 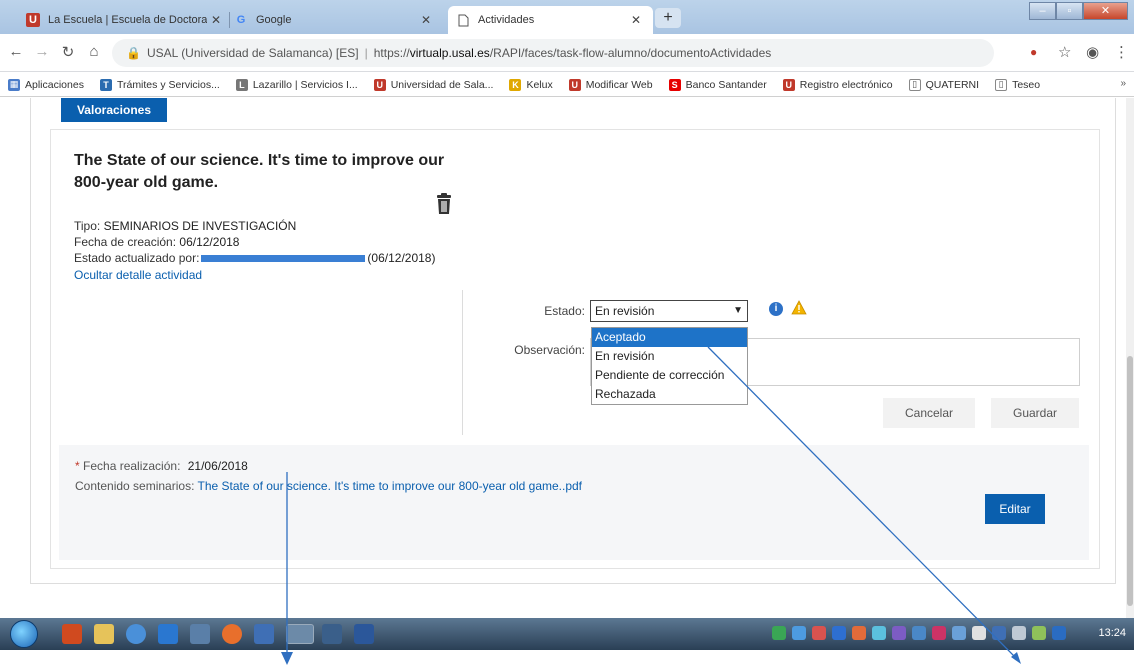 What do you see at coordinates (16, 51) in the screenshot?
I see `back-arrow-icon: ←` at bounding box center [16, 51].